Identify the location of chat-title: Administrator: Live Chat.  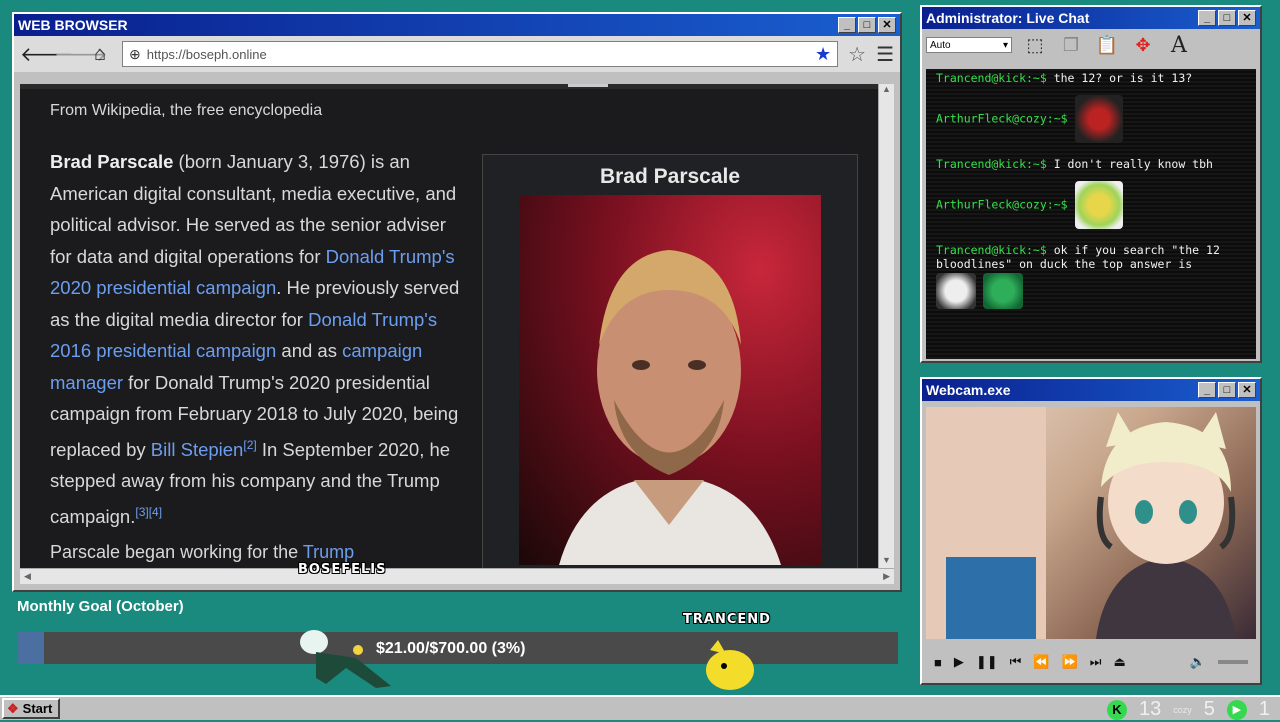
(1008, 18).